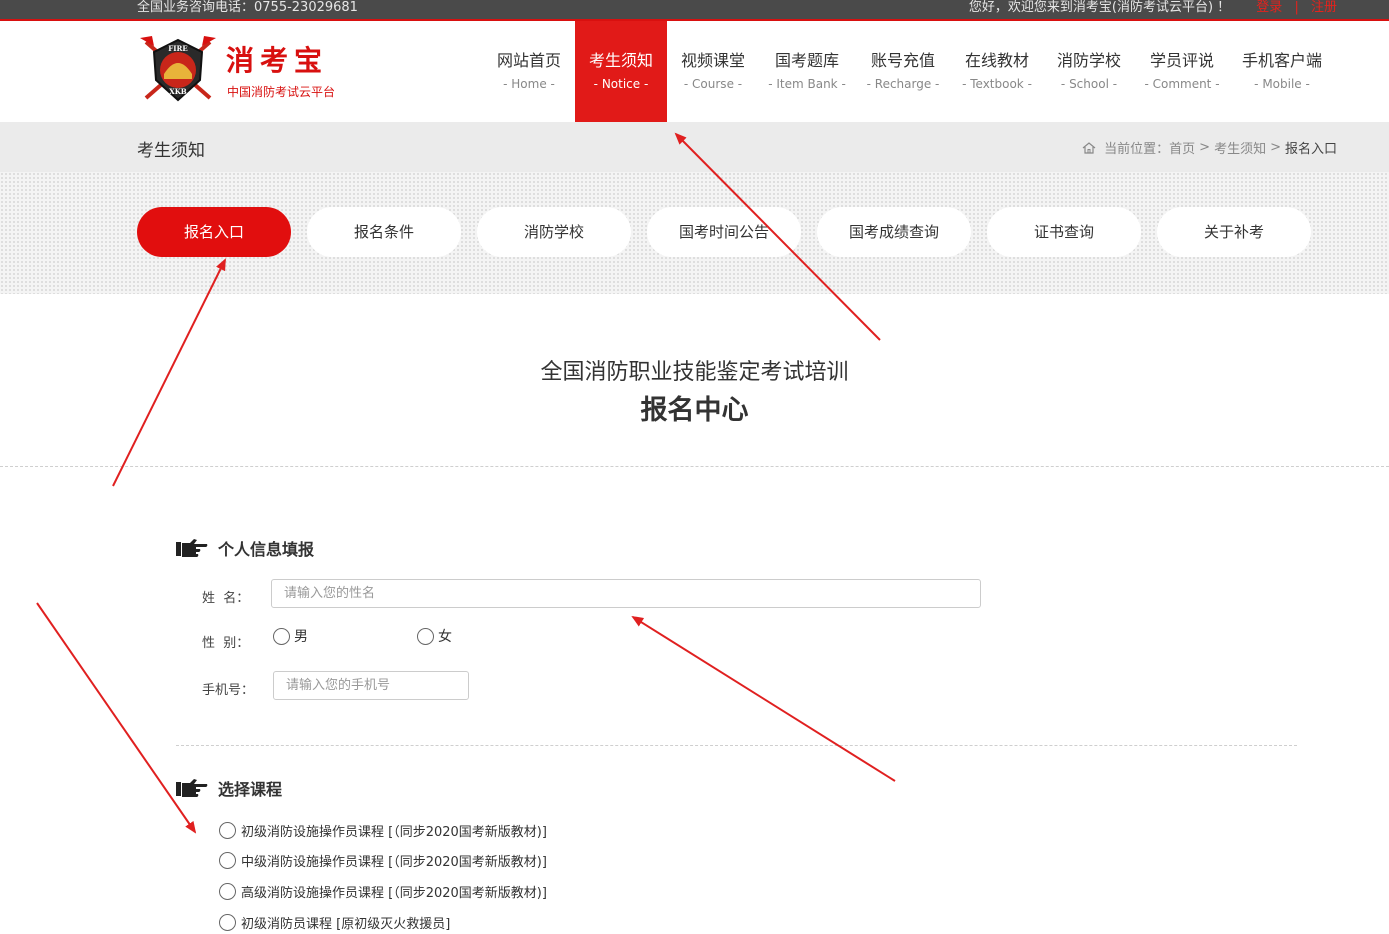 This screenshot has width=1389, height=934. I want to click on course-option: 中级消防设施操作员课程 [（同步2020国考新版教材)], so click(383, 860).